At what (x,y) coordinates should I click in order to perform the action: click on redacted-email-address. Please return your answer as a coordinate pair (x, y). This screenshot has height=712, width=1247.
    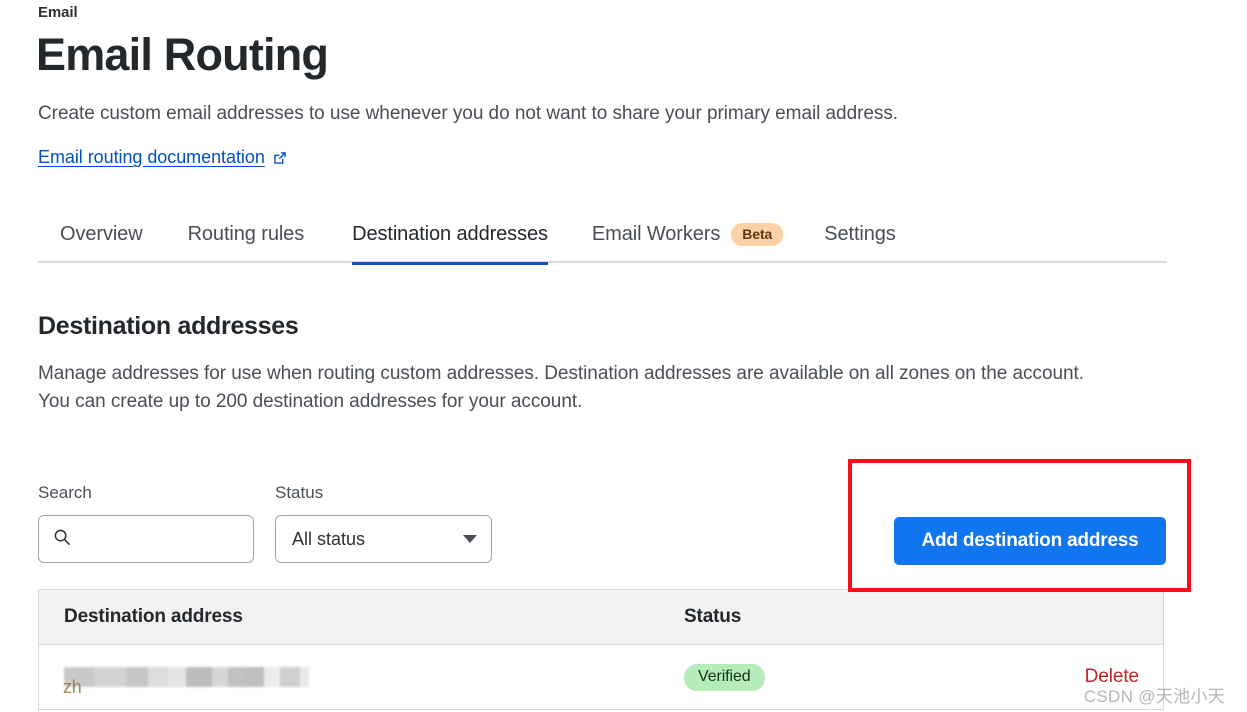
    Looking at the image, I should click on (186, 677).